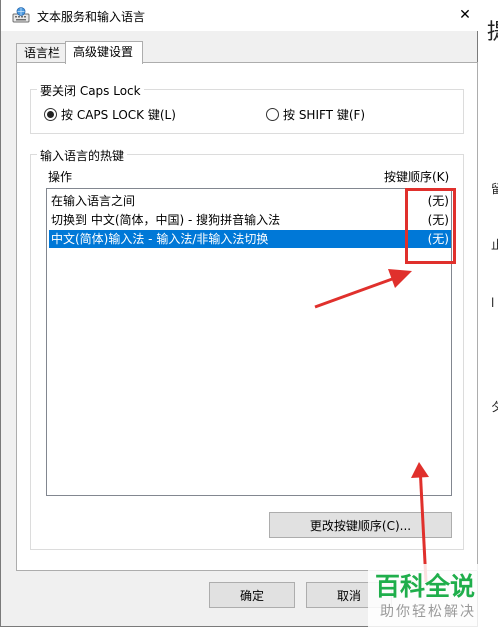  Describe the element at coordinates (250, 201) in the screenshot. I see `list-item: 在输入语言之间 (无)` at that location.